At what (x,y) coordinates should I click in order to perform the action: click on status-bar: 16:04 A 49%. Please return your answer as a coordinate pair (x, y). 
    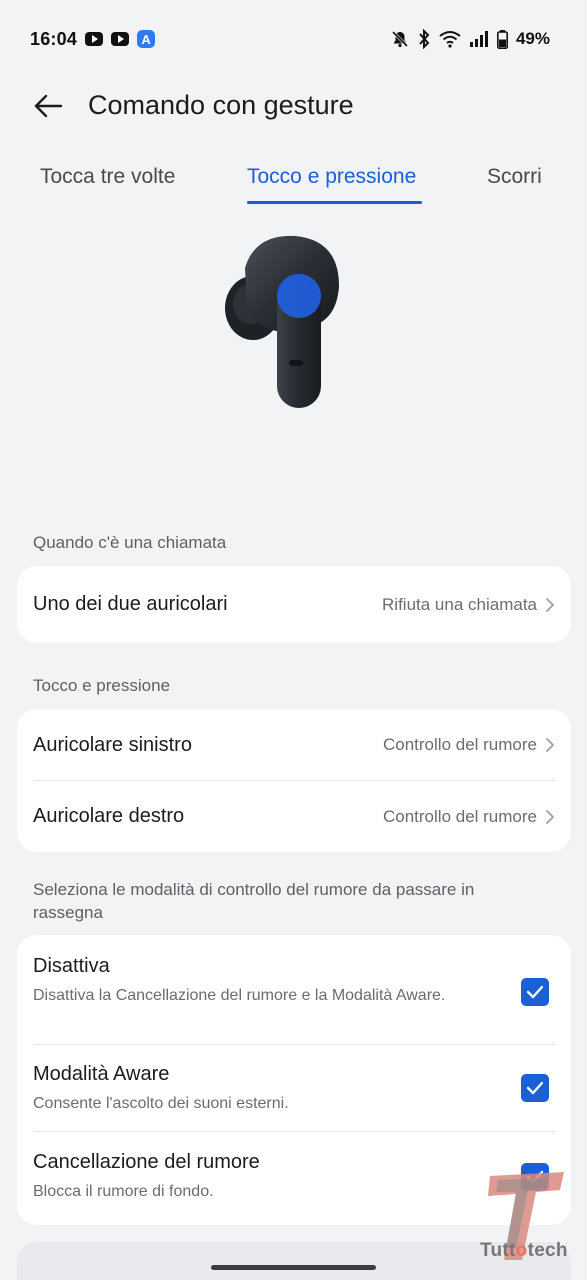
    Looking at the image, I should click on (293, 39).